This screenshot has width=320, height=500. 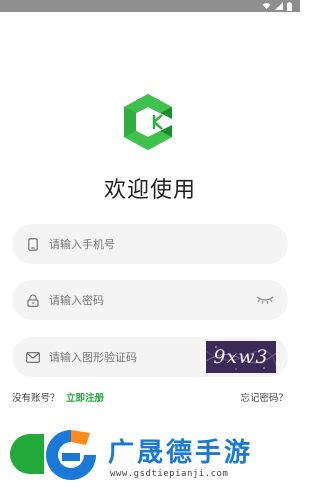 What do you see at coordinates (134, 244) in the screenshot?
I see `phone-input` at bounding box center [134, 244].